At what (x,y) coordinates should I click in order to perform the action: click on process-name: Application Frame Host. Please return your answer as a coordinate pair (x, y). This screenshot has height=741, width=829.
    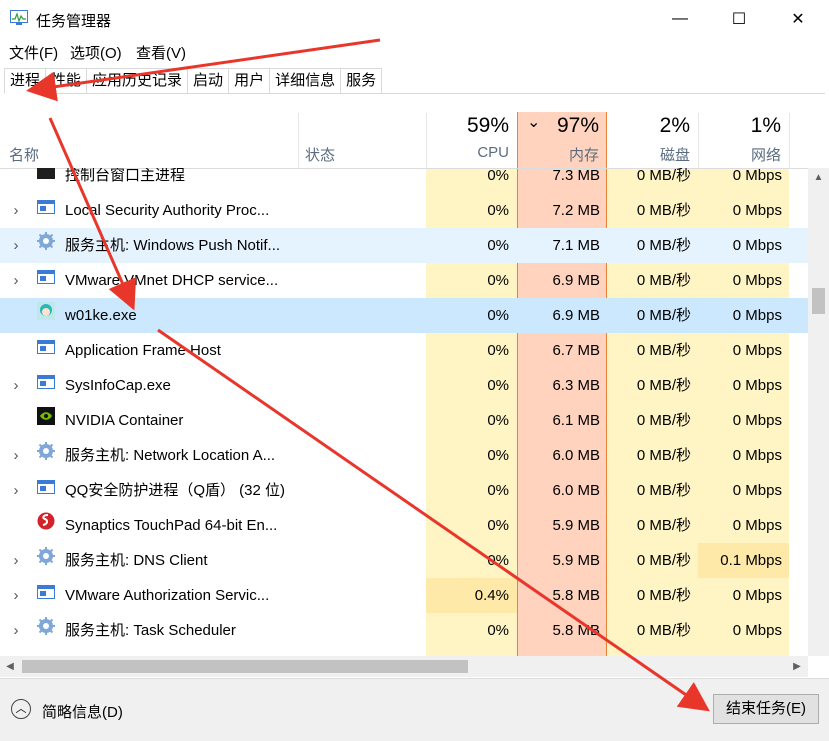
    Looking at the image, I should click on (143, 350).